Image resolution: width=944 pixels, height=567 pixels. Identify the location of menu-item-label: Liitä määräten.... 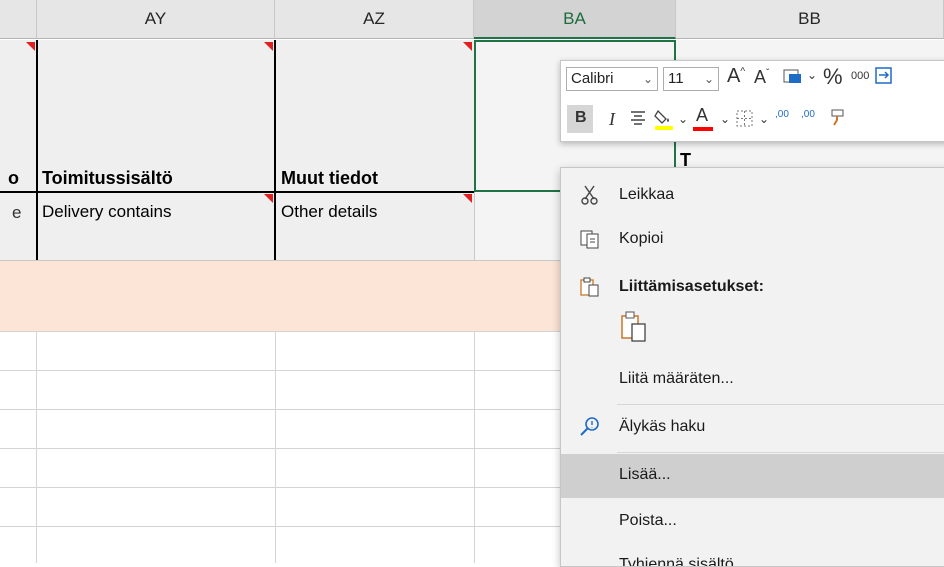
(676, 378).